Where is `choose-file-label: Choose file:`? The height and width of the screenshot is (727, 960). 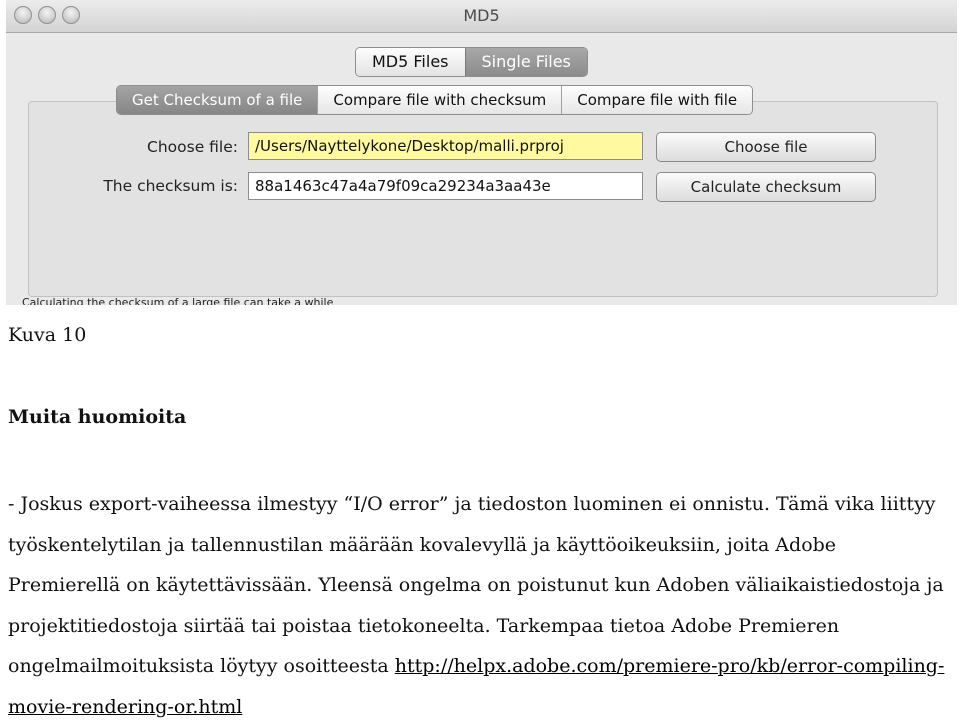 choose-file-label: Choose file: is located at coordinates (192, 147).